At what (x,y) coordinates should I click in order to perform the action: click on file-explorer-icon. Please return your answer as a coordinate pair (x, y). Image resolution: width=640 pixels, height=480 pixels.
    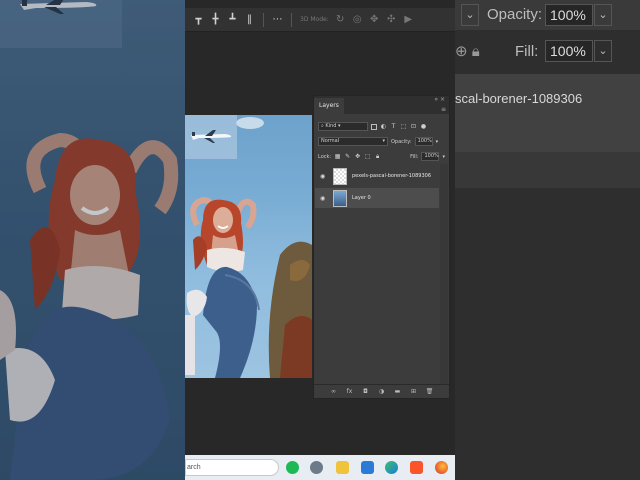
    Looking at the image, I should click on (342, 467).